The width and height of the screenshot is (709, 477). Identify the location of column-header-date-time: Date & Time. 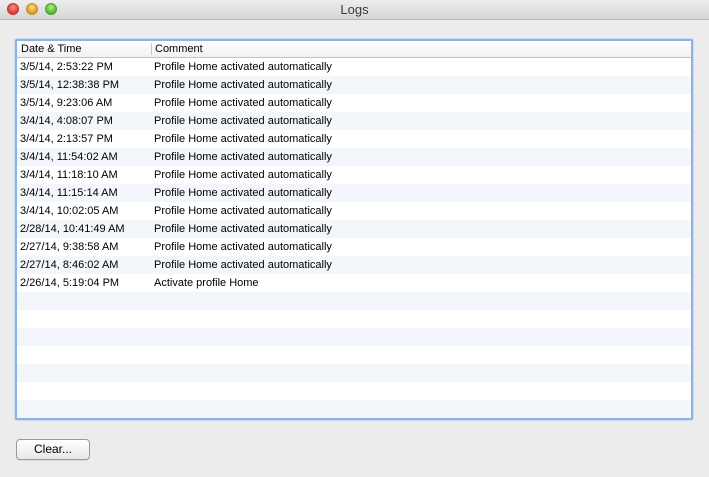
(85, 49).